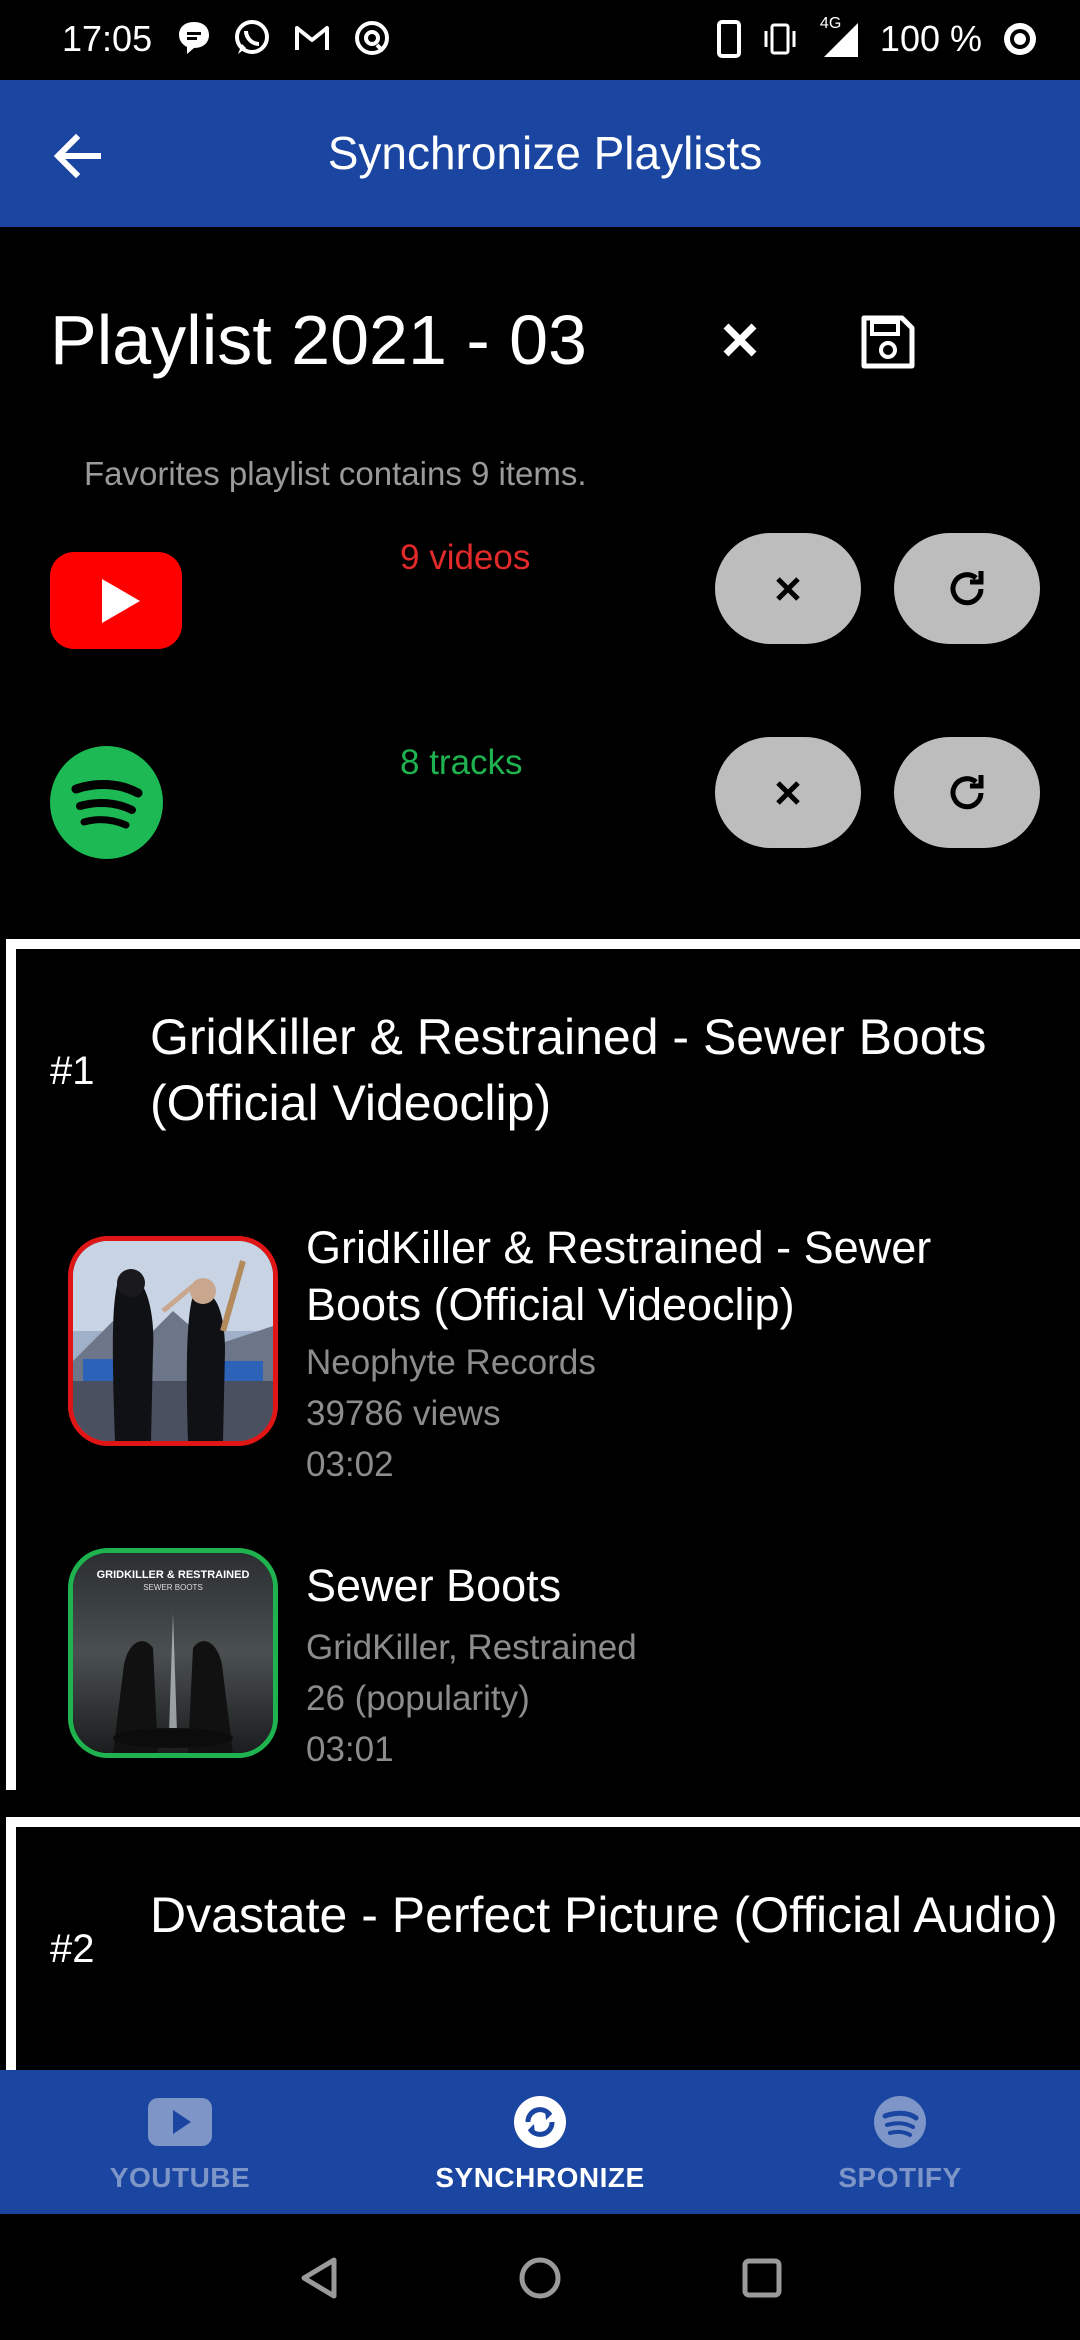 This screenshot has width=1080, height=2340. I want to click on youtube-channel: Neophyte Records, so click(451, 1362).